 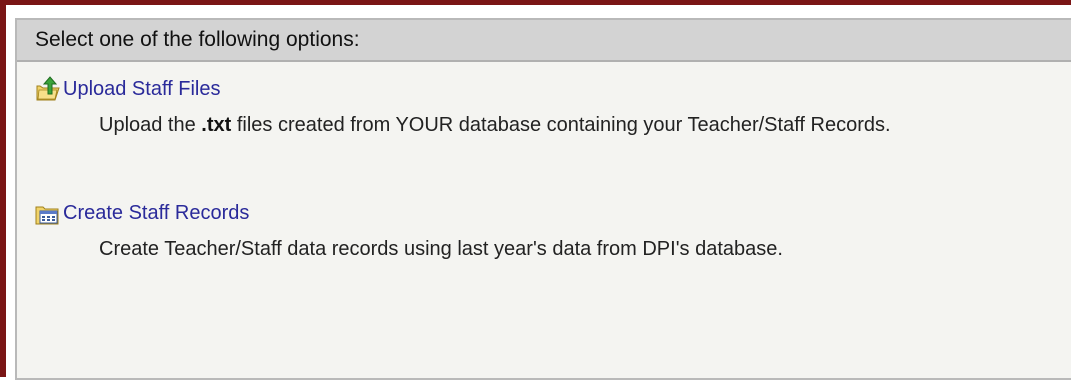 What do you see at coordinates (544, 41) in the screenshot?
I see `panel-header: Select one of the following options:` at bounding box center [544, 41].